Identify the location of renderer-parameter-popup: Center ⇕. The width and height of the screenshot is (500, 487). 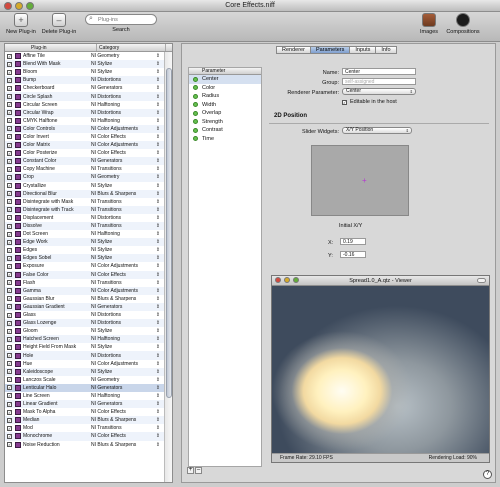
(379, 91).